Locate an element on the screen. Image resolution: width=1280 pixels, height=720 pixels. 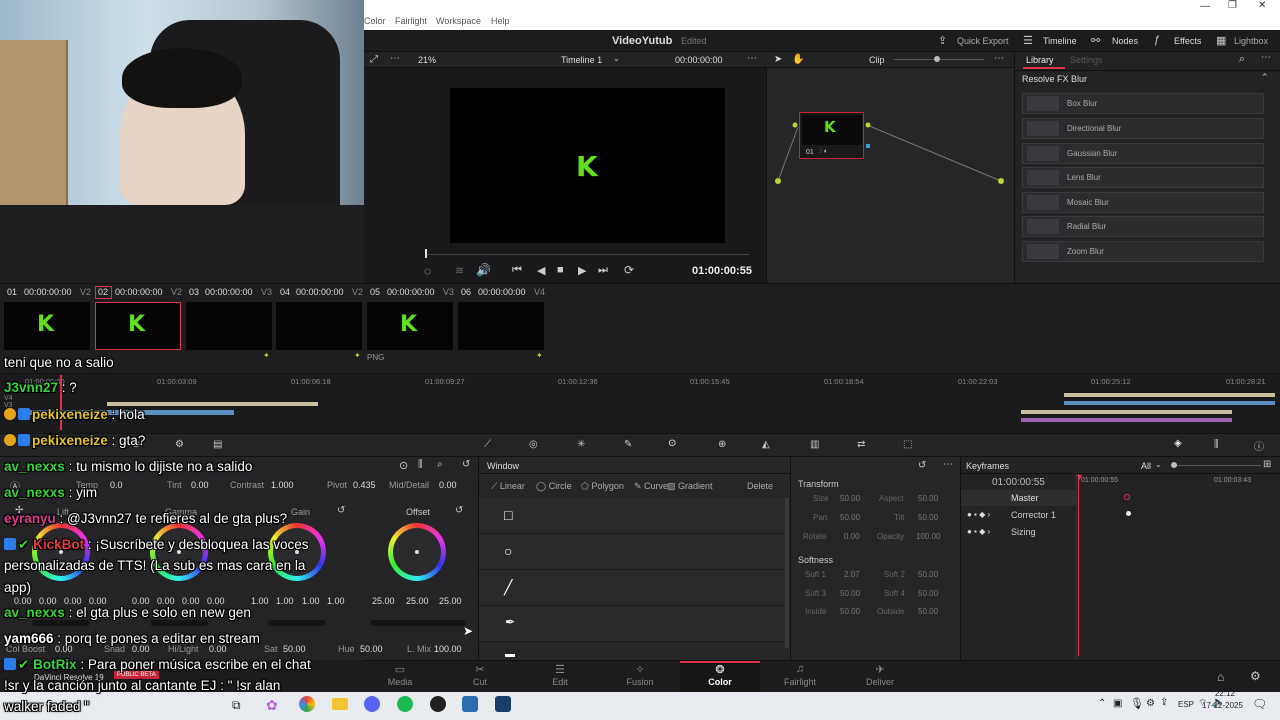
gamma-master-slider is located at coordinates (179, 623).